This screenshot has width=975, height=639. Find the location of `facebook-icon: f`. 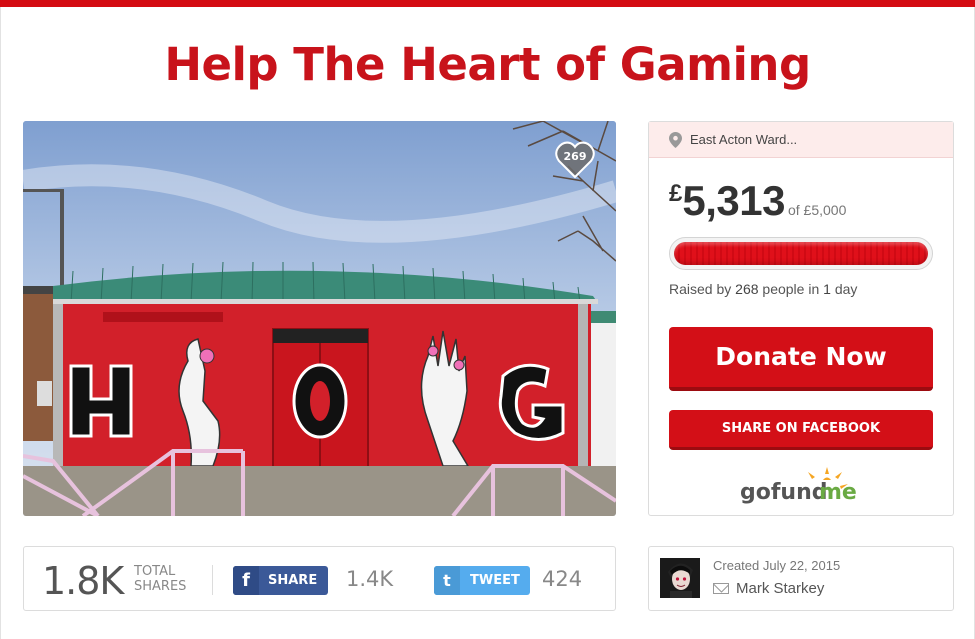

facebook-icon: f is located at coordinates (246, 580).